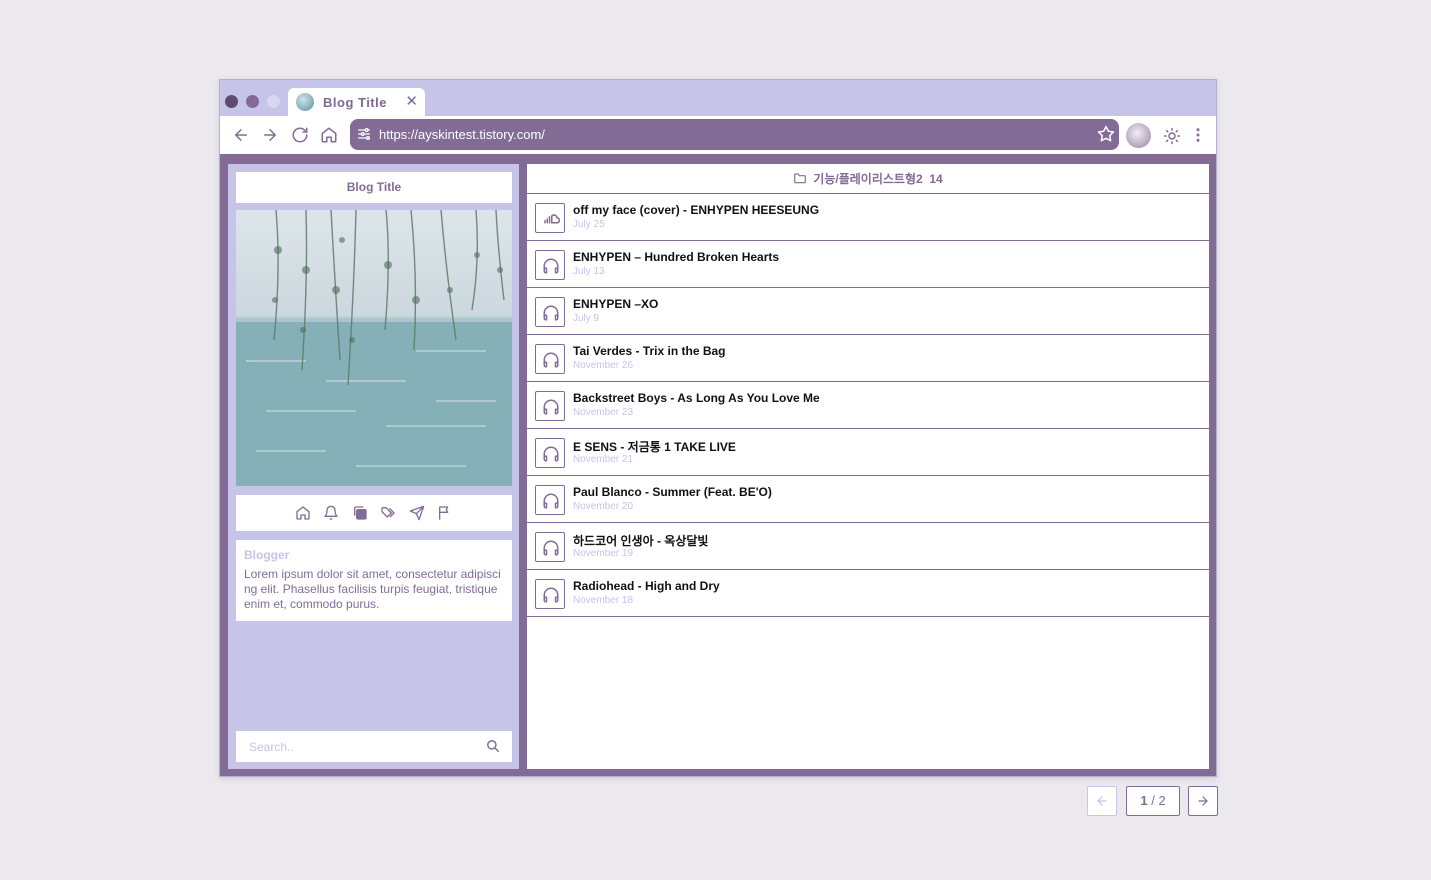 The image size is (1431, 880). What do you see at coordinates (300, 135) in the screenshot?
I see `reload-icon` at bounding box center [300, 135].